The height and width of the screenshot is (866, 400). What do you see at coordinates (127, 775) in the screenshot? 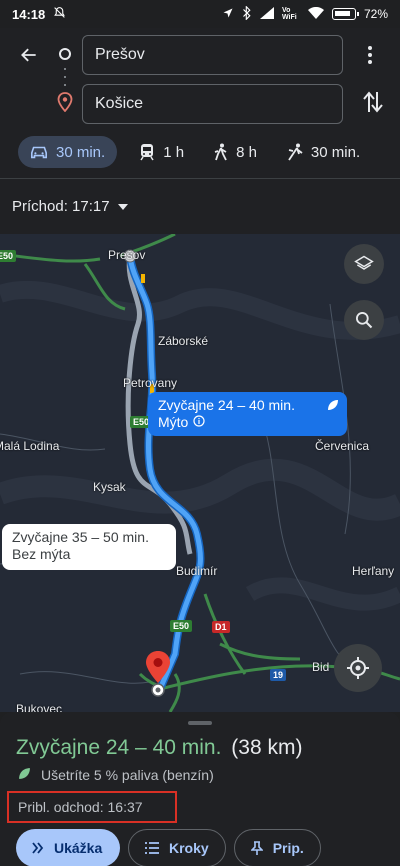
I see `fuel-savings-text: Ušetríte 5 % paliva (benzín)` at bounding box center [127, 775].